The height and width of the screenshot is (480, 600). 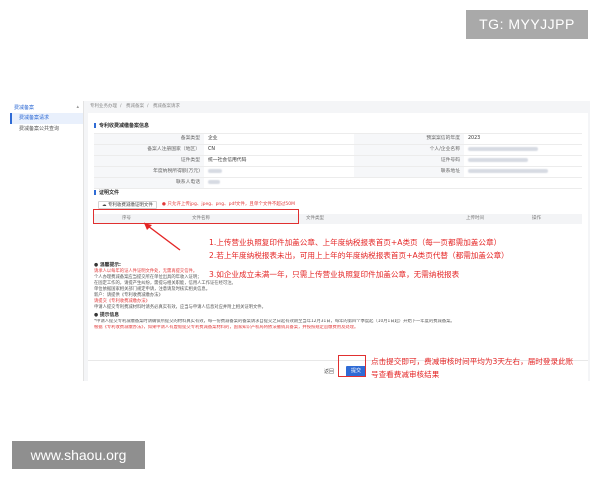 What do you see at coordinates (329, 372) in the screenshot?
I see `back-button: 返回` at bounding box center [329, 372].